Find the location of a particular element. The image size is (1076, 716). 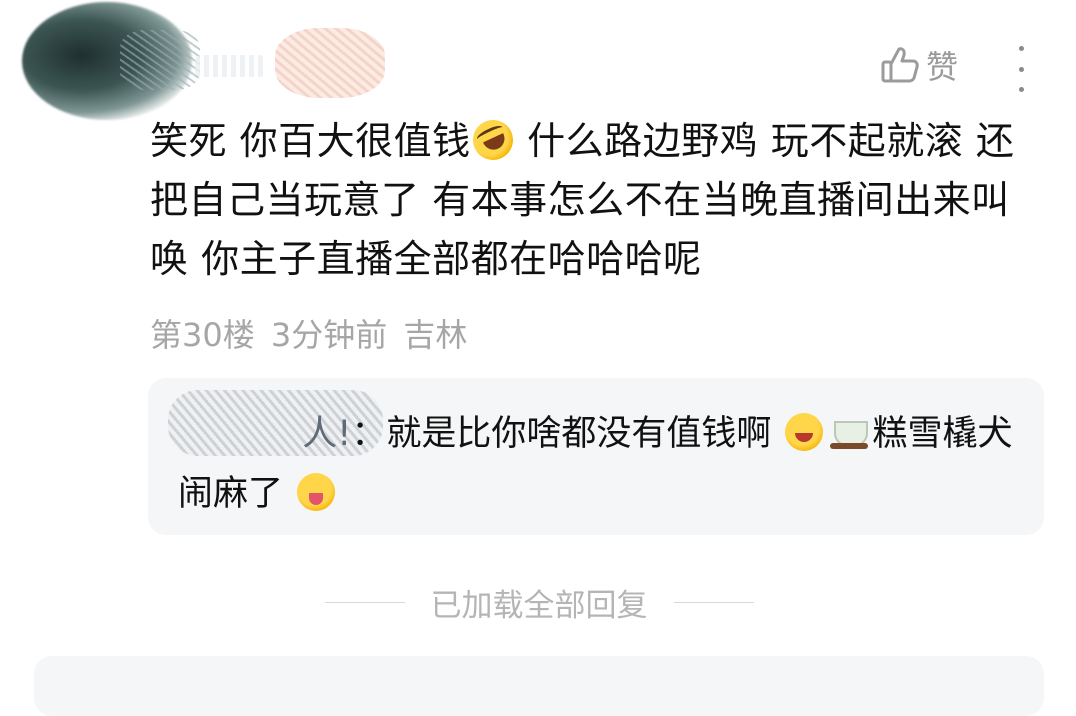

savoring-food-emoji is located at coordinates (316, 492).